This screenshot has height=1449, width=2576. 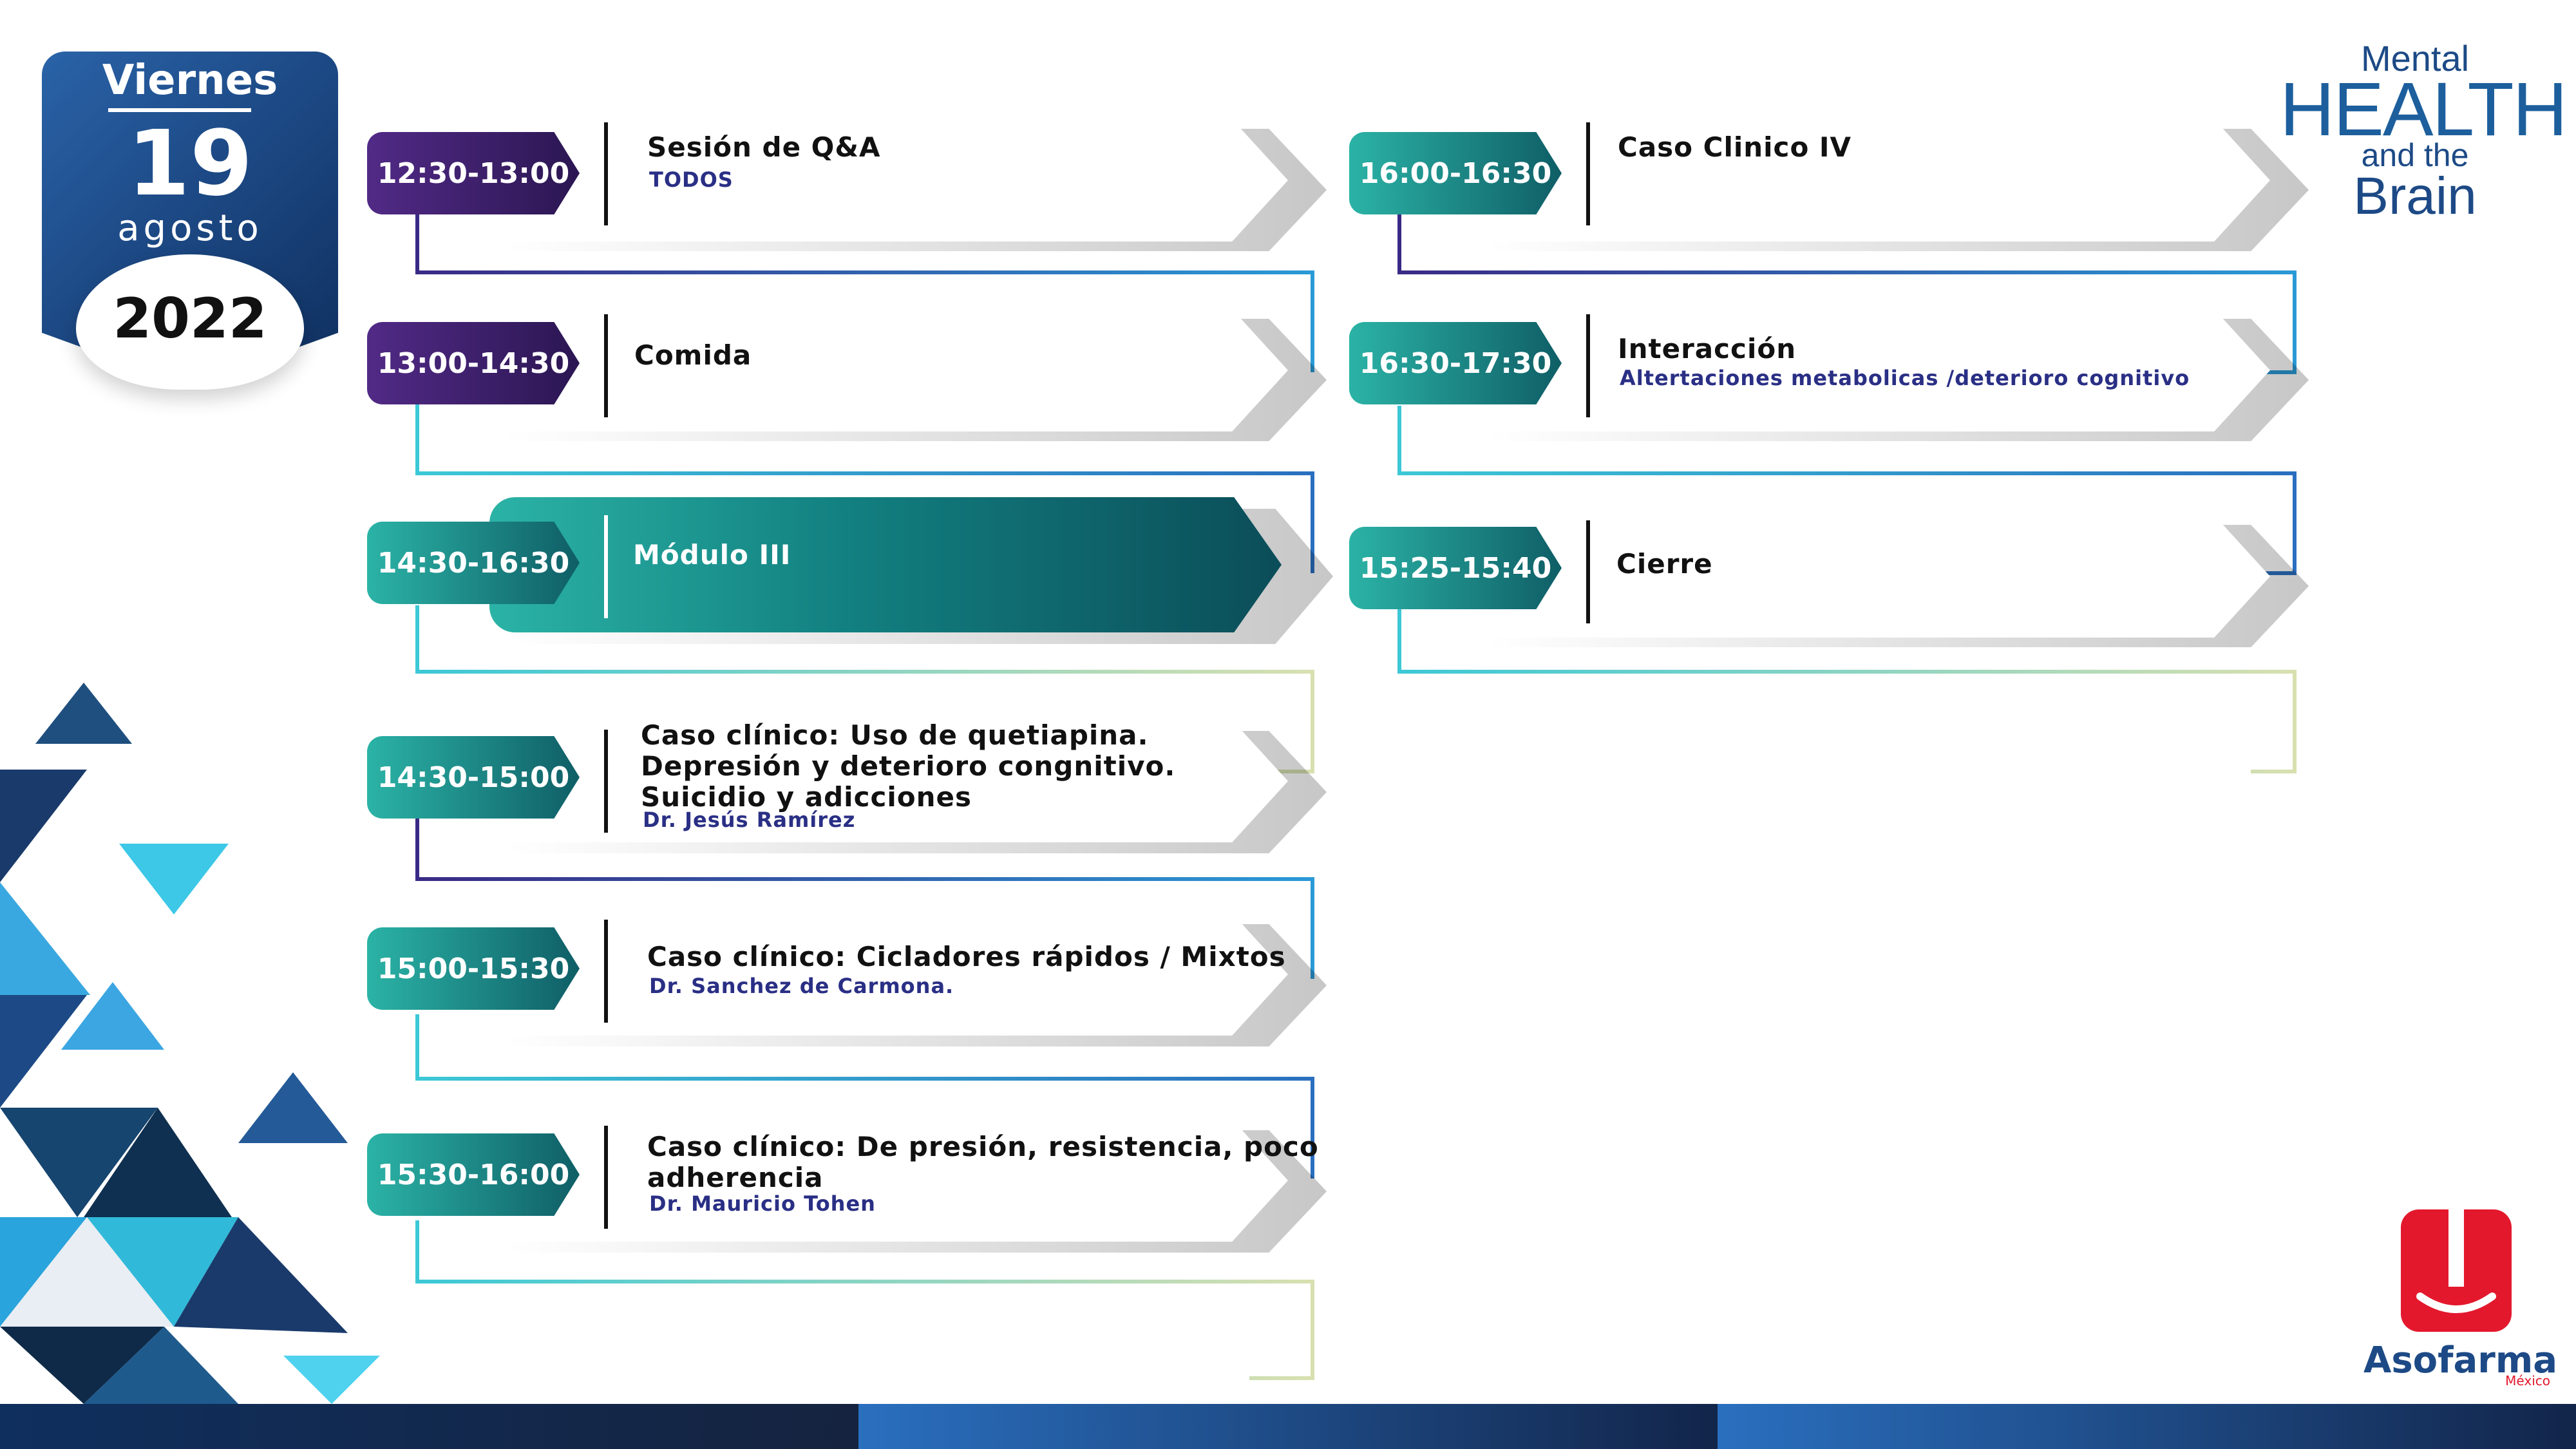 I want to click on asofarma-icon, so click(x=2456, y=1270).